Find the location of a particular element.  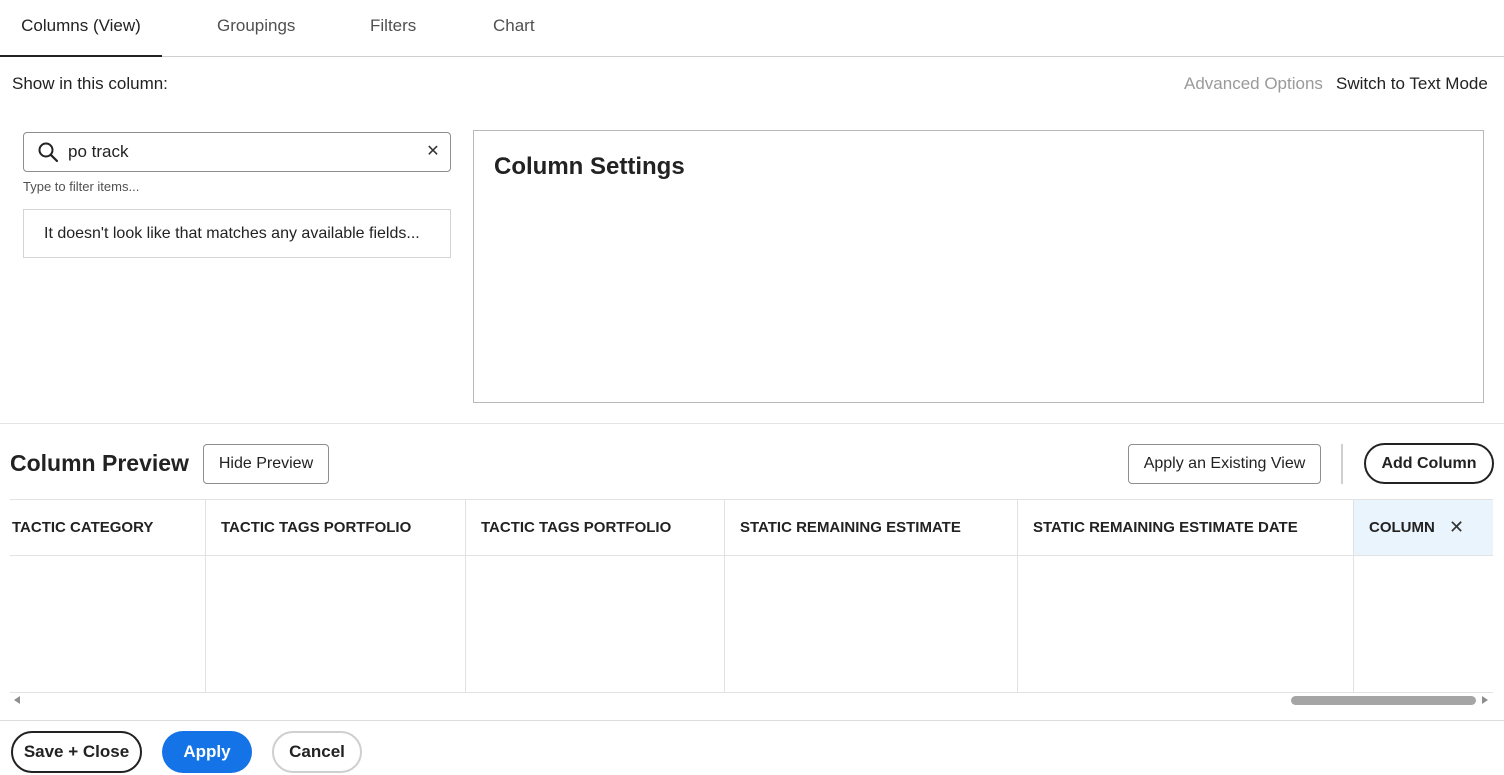

preview-column: STATIC REMAINING ESTIMATE is located at coordinates (871, 596).